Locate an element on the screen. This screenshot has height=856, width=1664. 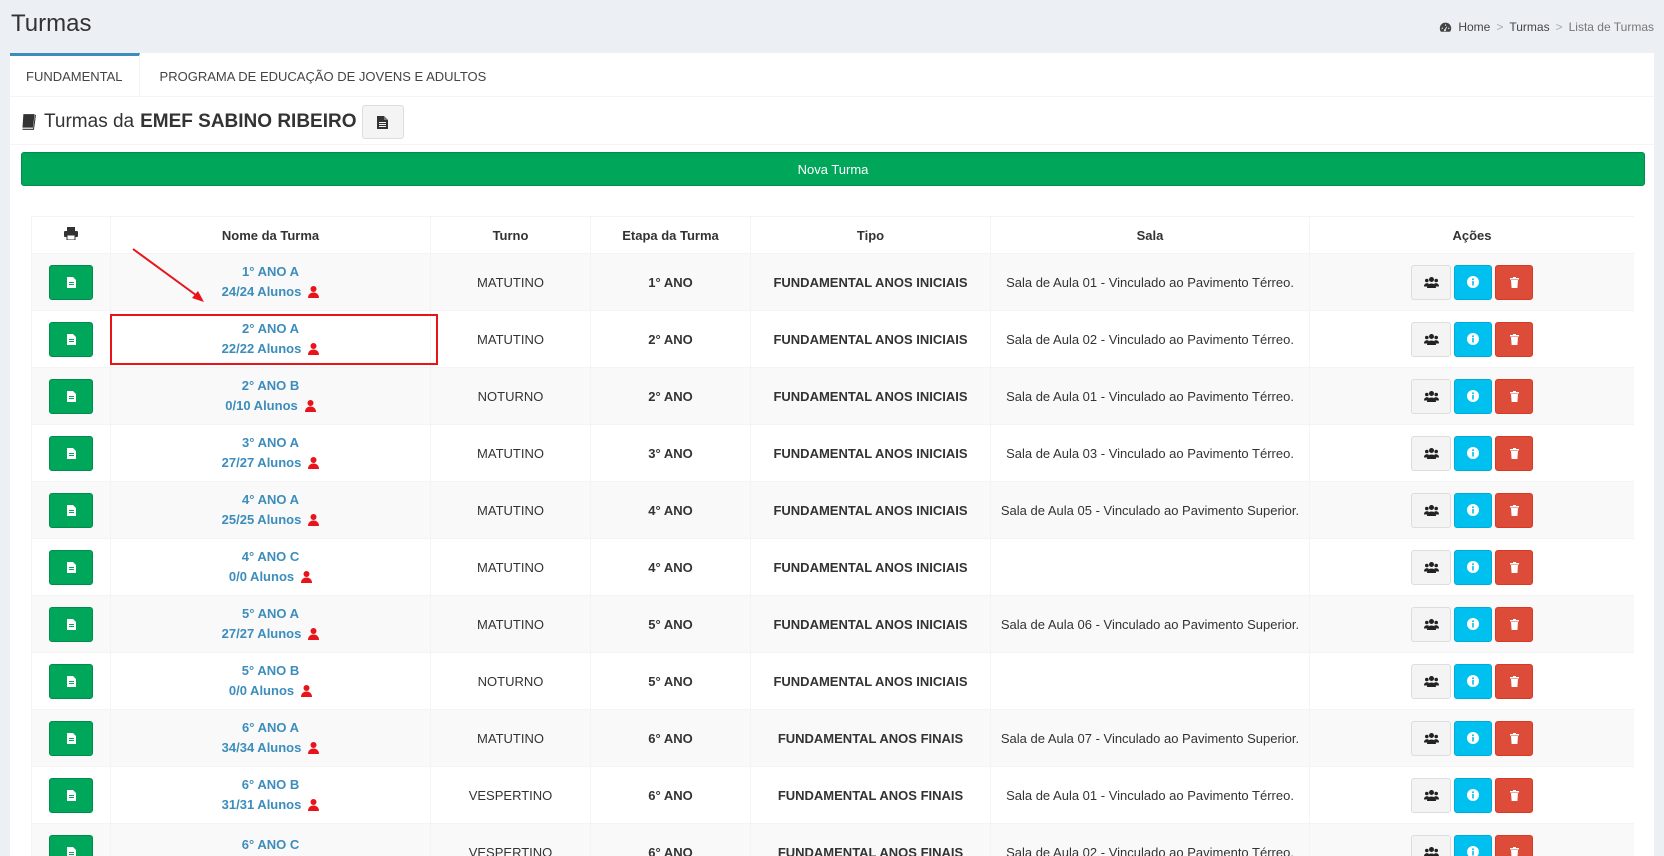
turma-name-link: 2° ANO B is located at coordinates (270, 386).